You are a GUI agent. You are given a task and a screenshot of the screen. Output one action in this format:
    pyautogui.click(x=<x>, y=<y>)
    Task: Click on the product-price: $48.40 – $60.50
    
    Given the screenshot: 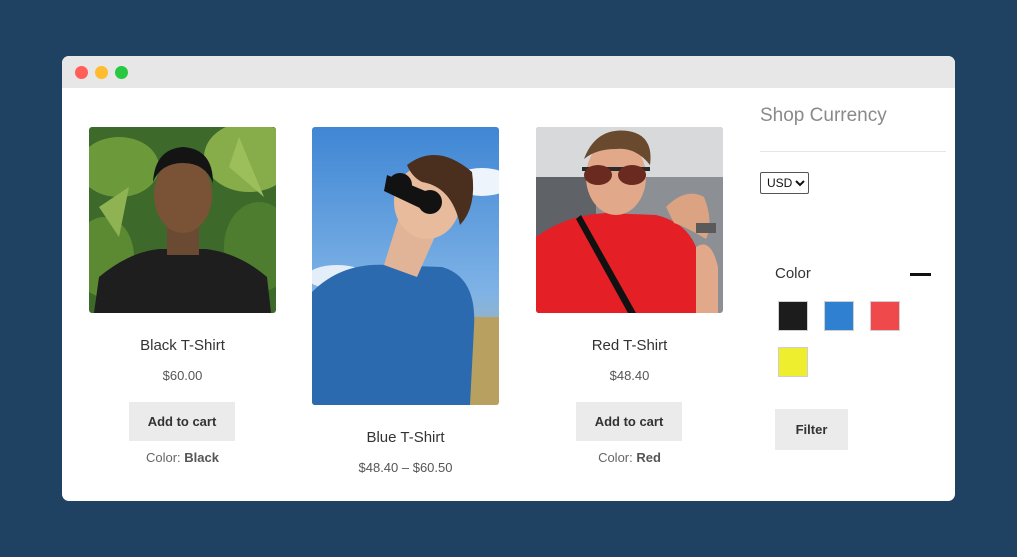 What is the action you would take?
    pyautogui.click(x=405, y=467)
    